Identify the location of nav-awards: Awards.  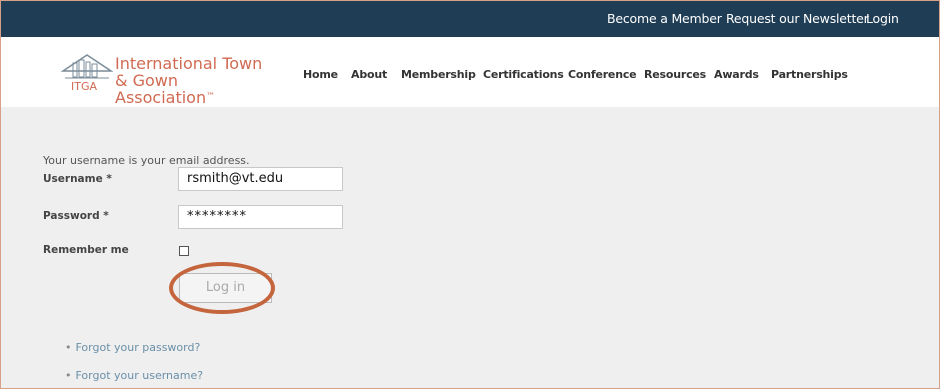
(736, 75).